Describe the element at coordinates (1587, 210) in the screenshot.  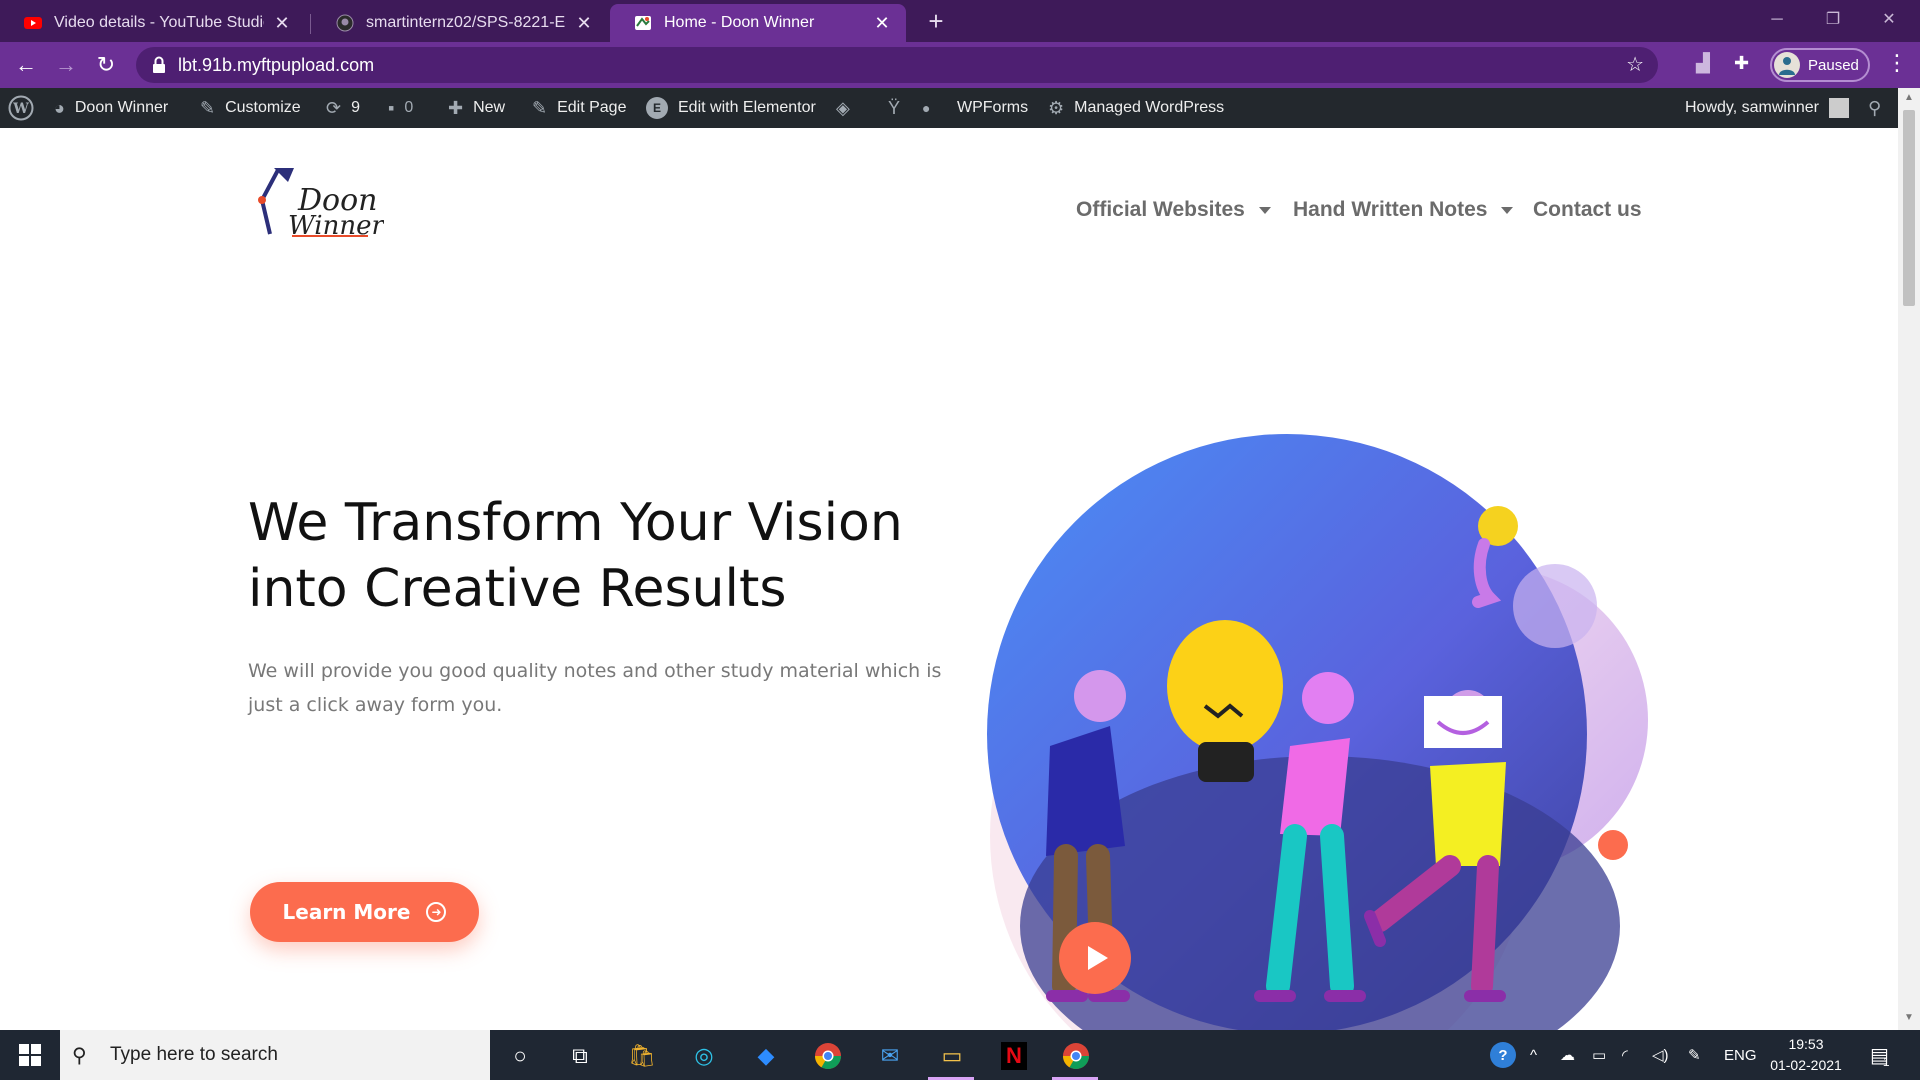
I see `nav-contact-us: Contact us` at that location.